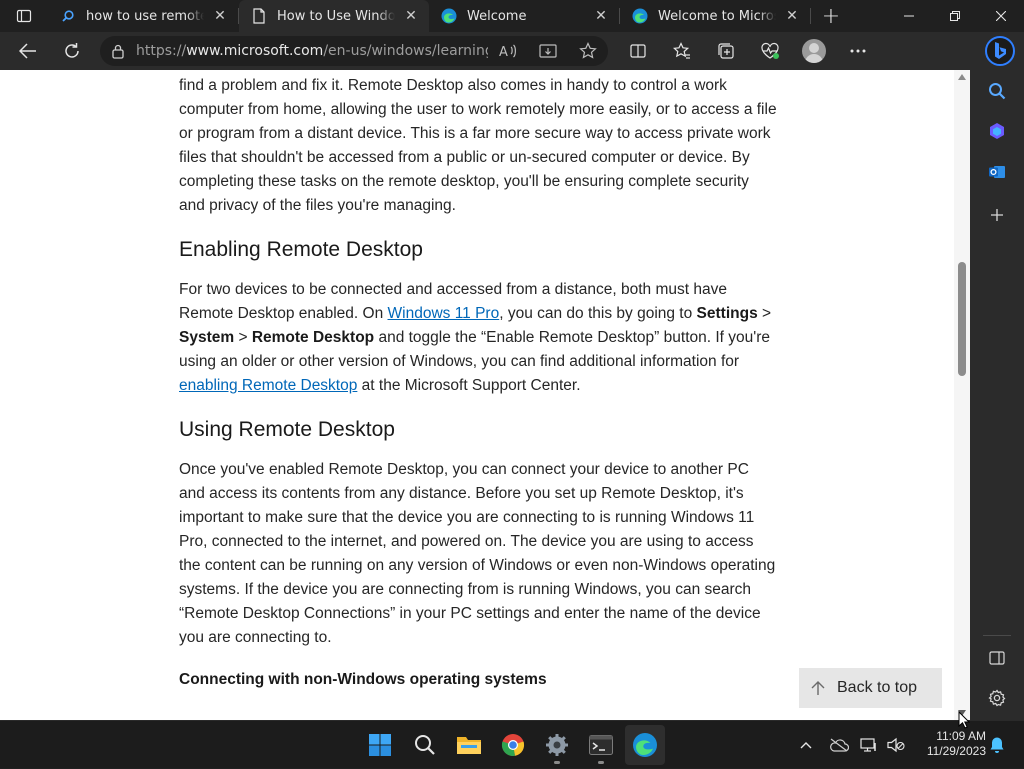 The width and height of the screenshot is (1024, 769). I want to click on terminal-button, so click(601, 745).